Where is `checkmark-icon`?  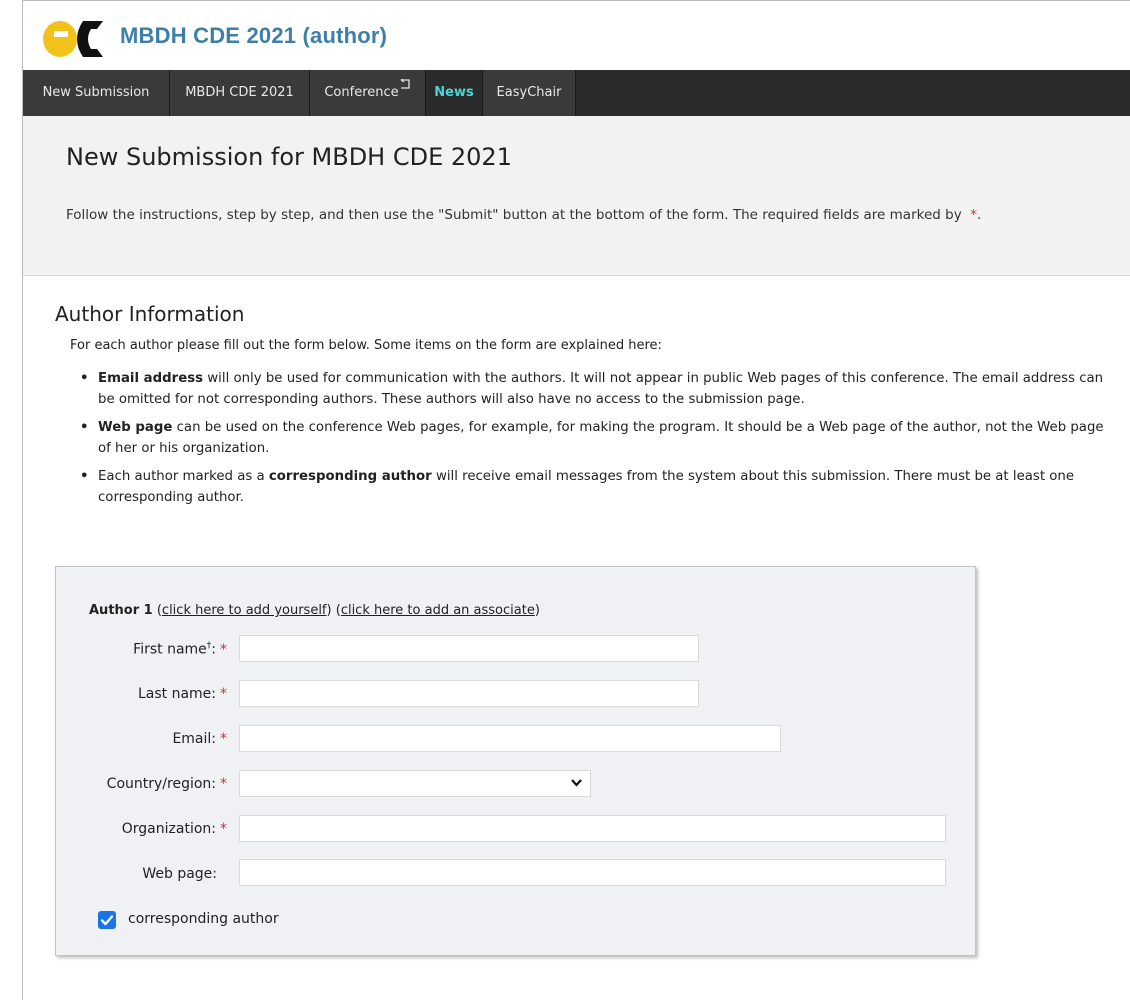 checkmark-icon is located at coordinates (107, 920).